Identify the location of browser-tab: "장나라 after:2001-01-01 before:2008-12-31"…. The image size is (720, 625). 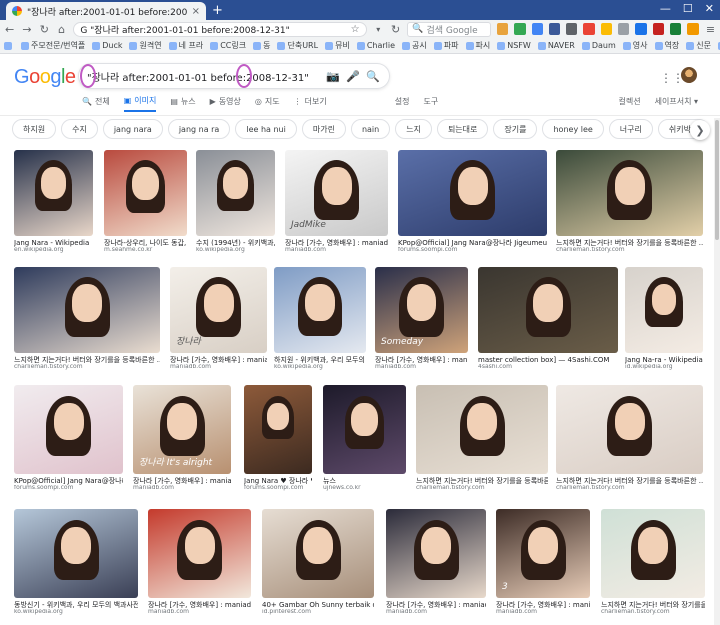
(106, 11).